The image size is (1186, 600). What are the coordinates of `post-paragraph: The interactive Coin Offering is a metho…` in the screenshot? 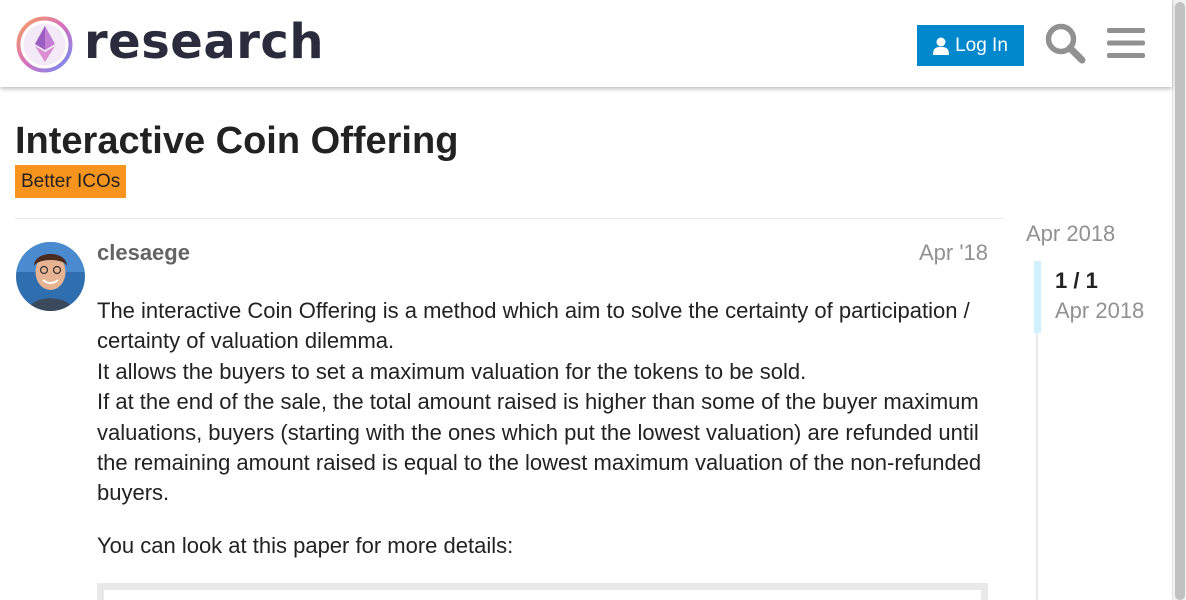 It's located at (533, 326).